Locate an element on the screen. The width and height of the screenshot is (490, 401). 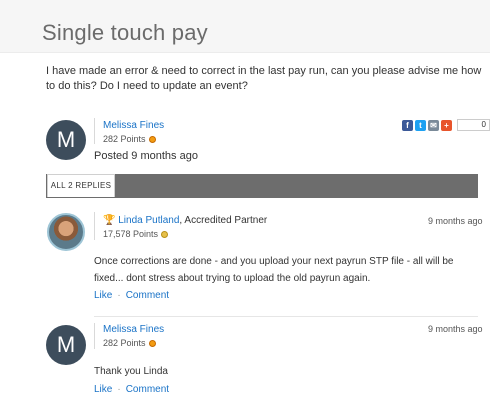
facebook-icon: f is located at coordinates (407, 125).